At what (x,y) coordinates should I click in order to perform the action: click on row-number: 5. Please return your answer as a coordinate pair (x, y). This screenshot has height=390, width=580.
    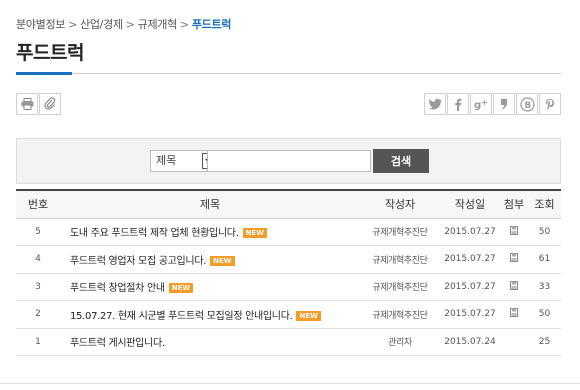
    Looking at the image, I should click on (38, 232).